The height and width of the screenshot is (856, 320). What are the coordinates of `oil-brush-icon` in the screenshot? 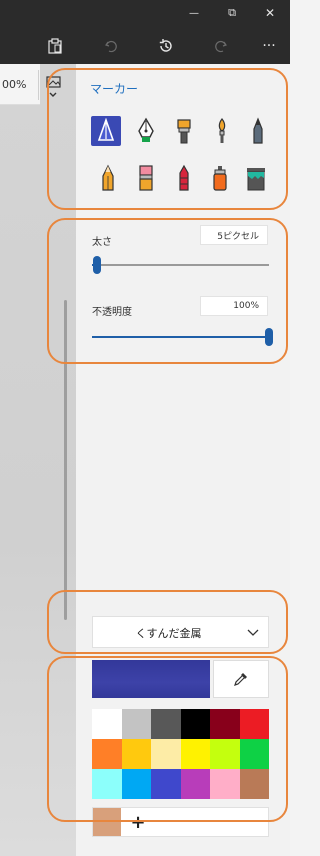 It's located at (184, 131).